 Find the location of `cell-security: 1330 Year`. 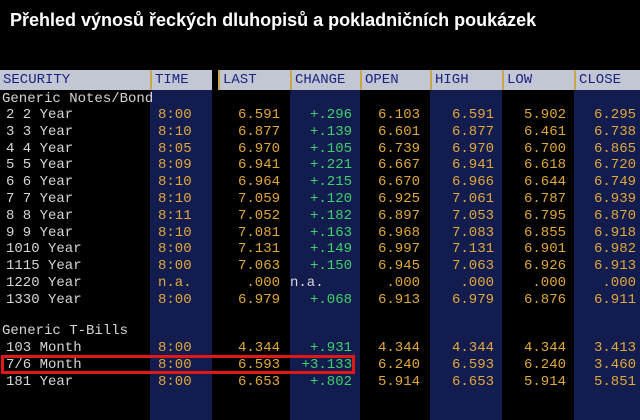

cell-security: 1330 Year is located at coordinates (44, 299).